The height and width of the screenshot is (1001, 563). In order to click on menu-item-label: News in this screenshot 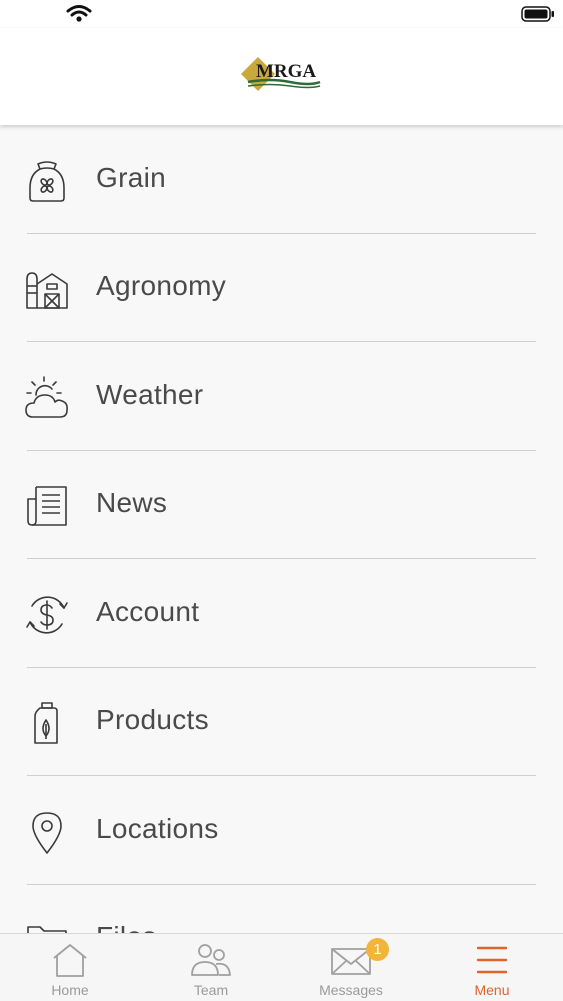, I will do `click(132, 502)`.